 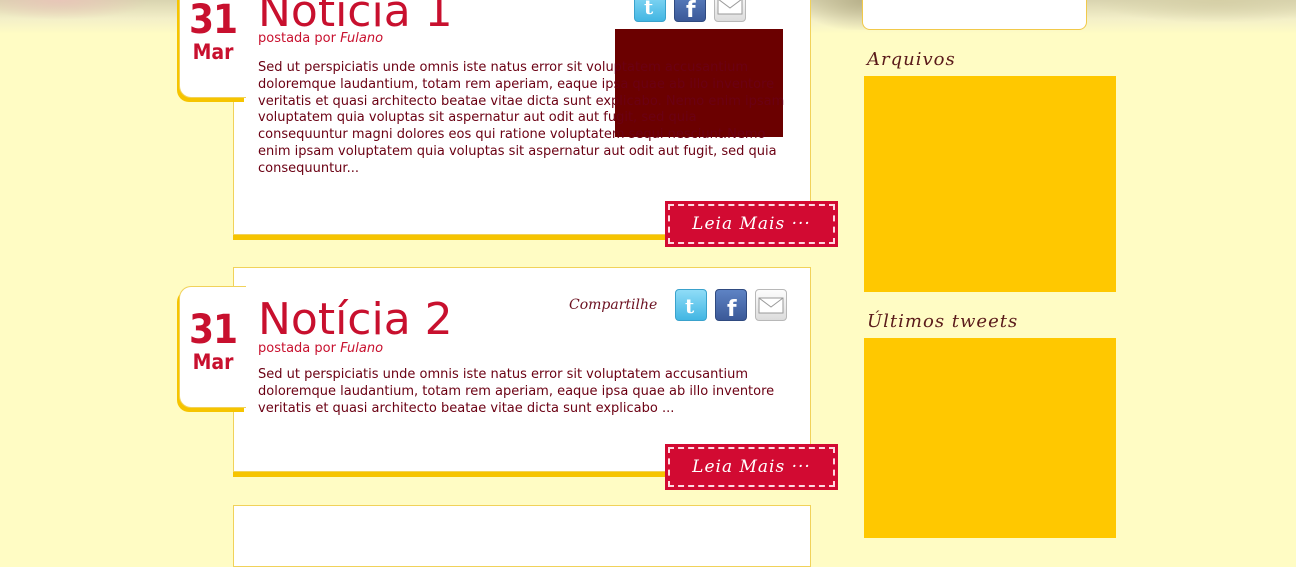 What do you see at coordinates (943, 321) in the screenshot?
I see `tweets-heading: Últimos tweets` at bounding box center [943, 321].